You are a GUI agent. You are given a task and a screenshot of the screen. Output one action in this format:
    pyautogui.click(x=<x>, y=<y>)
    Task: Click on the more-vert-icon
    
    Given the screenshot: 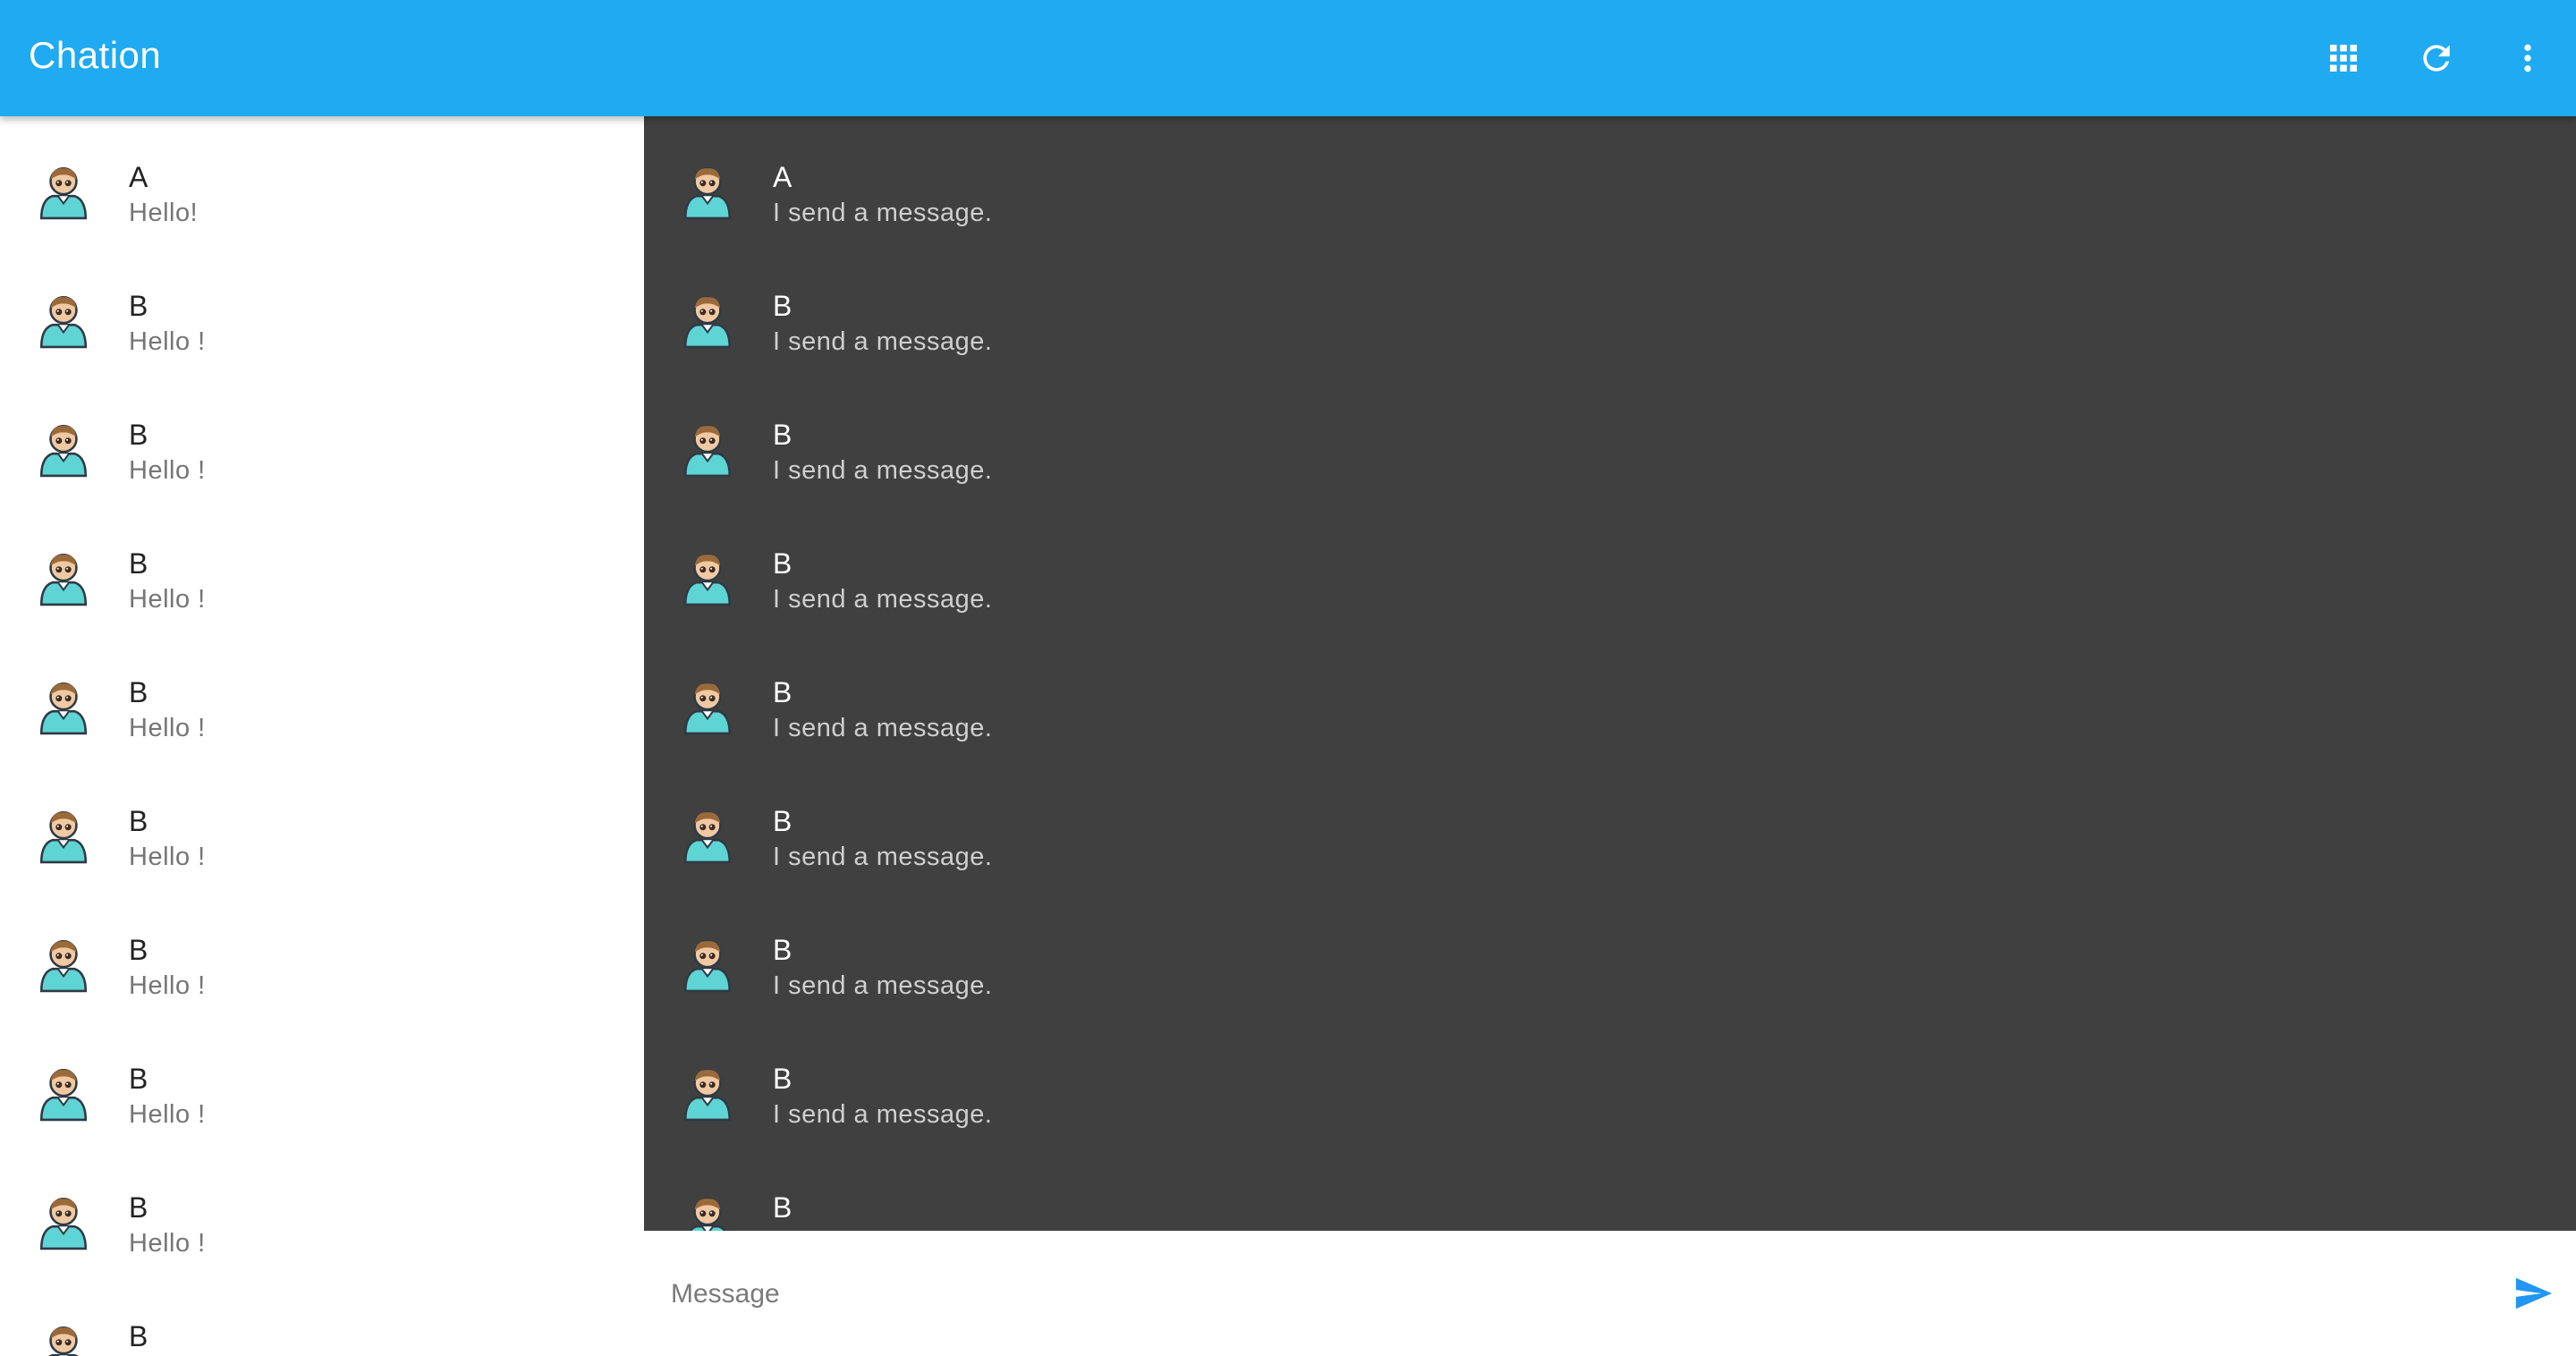 What is the action you would take?
    pyautogui.click(x=2527, y=58)
    